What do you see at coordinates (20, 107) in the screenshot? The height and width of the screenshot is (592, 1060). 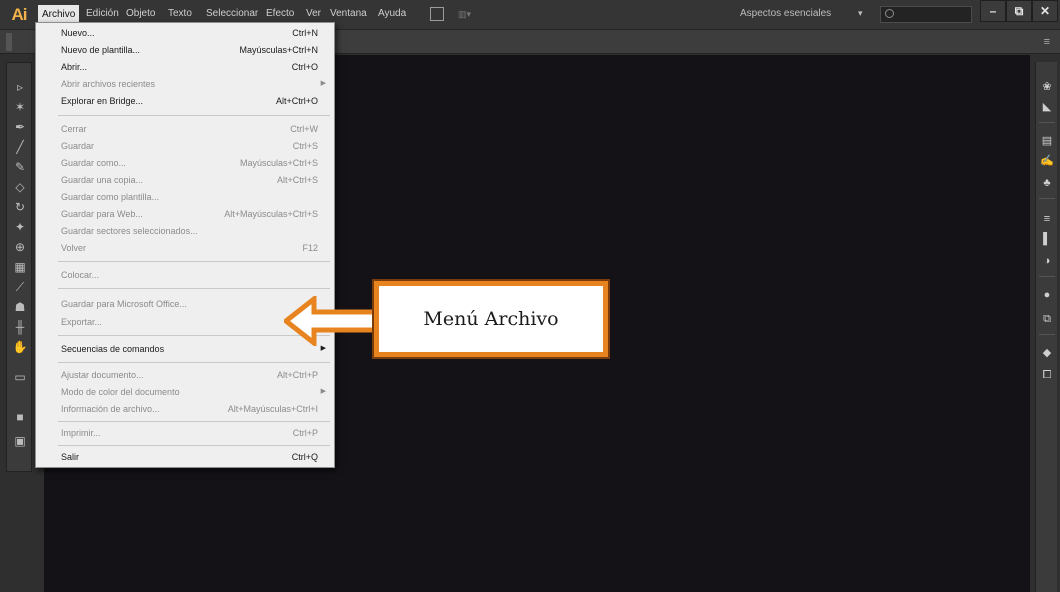 I see `magic-wand-tool-icon: ✶` at bounding box center [20, 107].